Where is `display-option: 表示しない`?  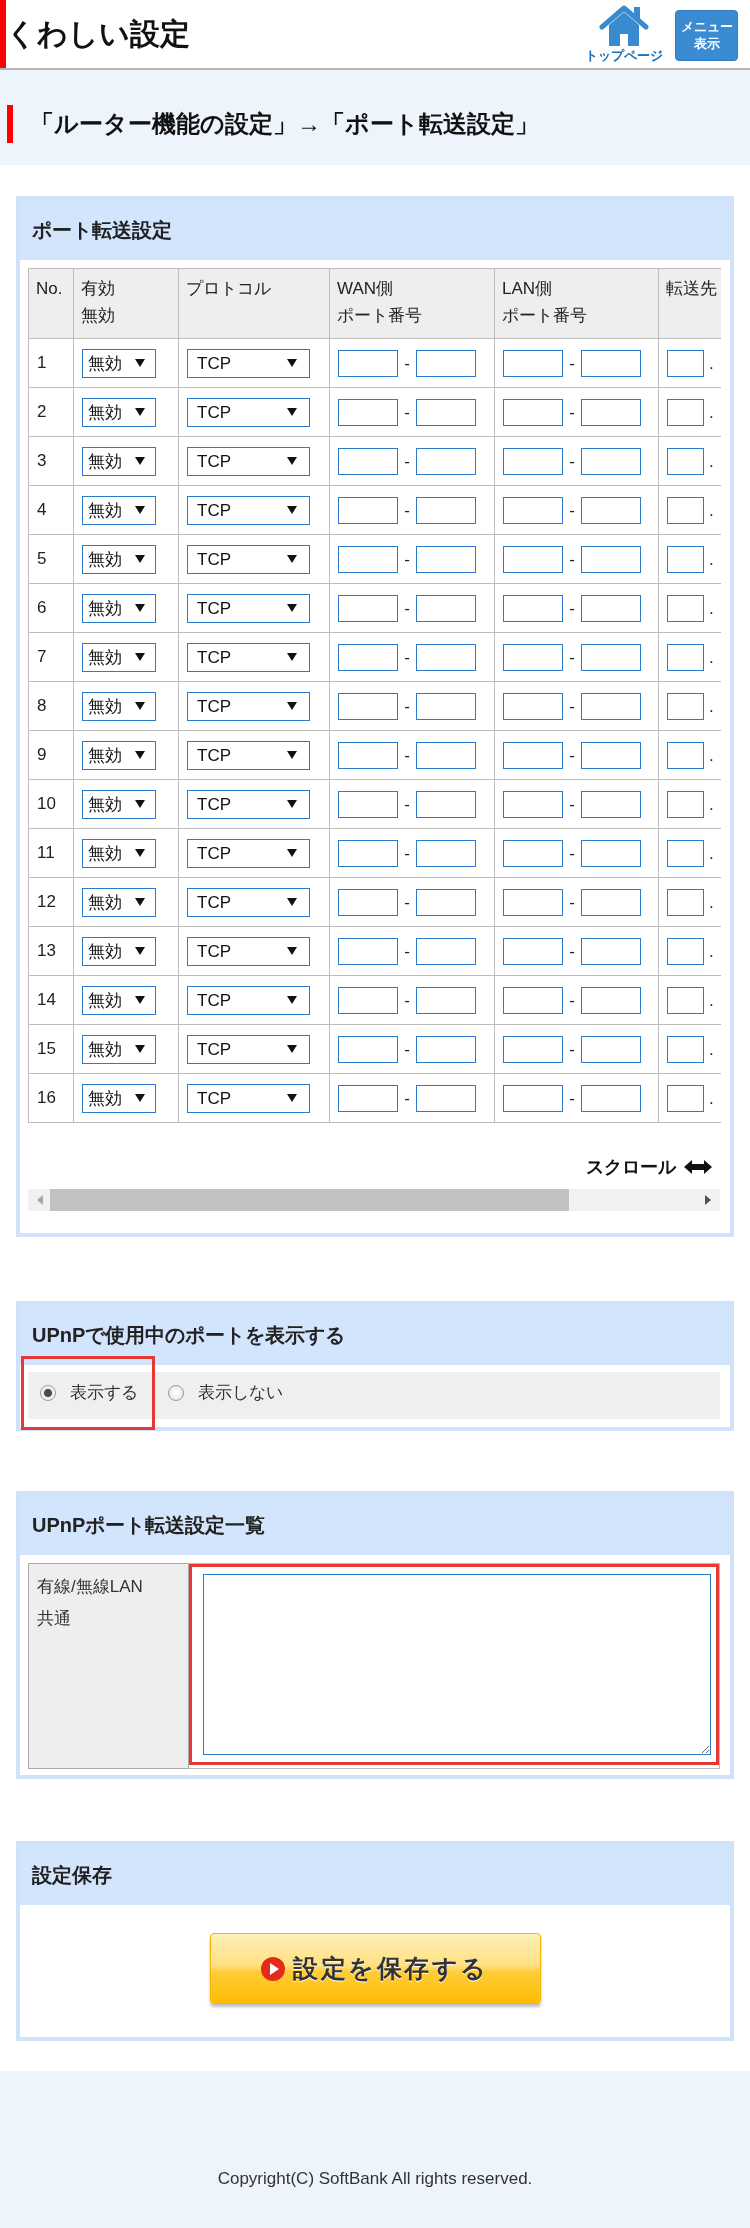 display-option: 表示しない is located at coordinates (225, 1393).